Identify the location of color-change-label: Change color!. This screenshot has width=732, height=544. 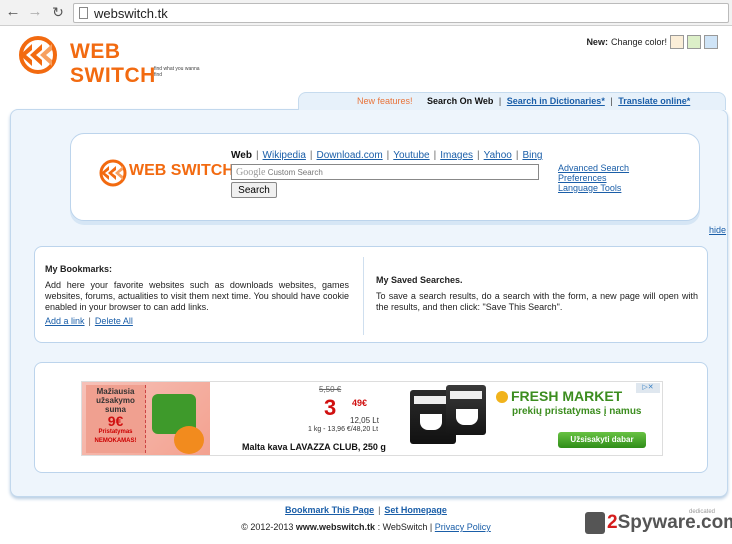
(638, 42).